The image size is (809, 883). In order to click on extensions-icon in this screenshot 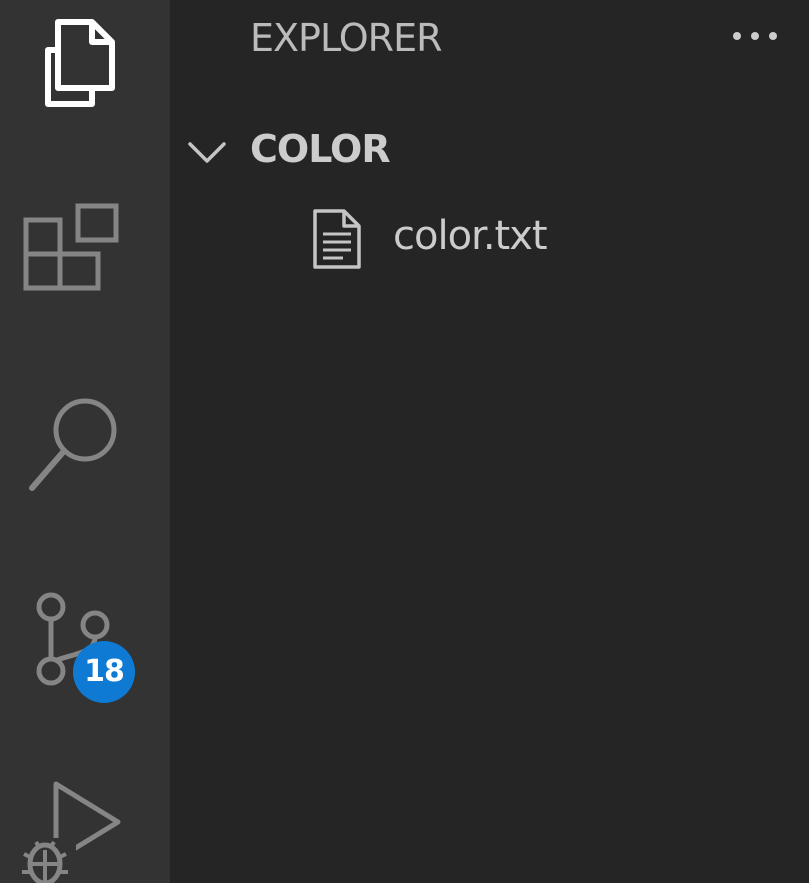, I will do `click(71, 247)`.